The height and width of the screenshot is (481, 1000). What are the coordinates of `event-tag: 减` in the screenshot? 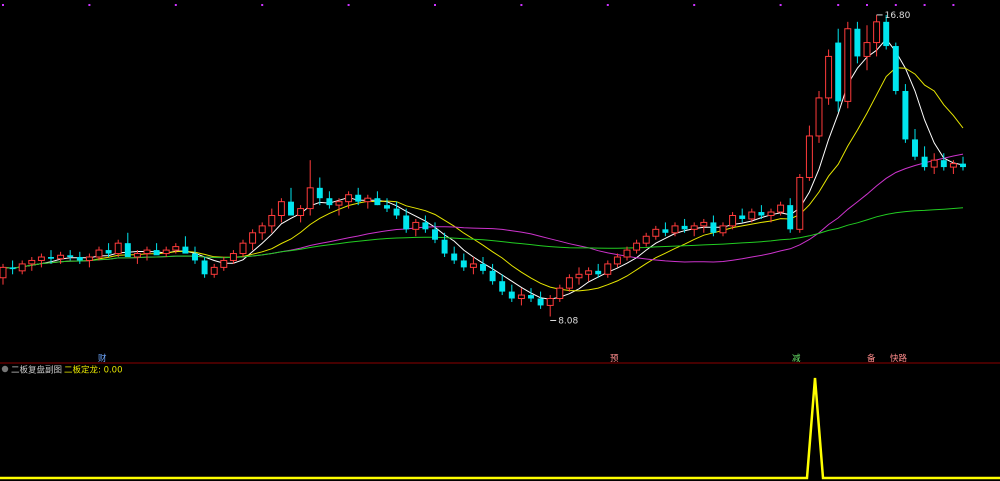 It's located at (796, 358).